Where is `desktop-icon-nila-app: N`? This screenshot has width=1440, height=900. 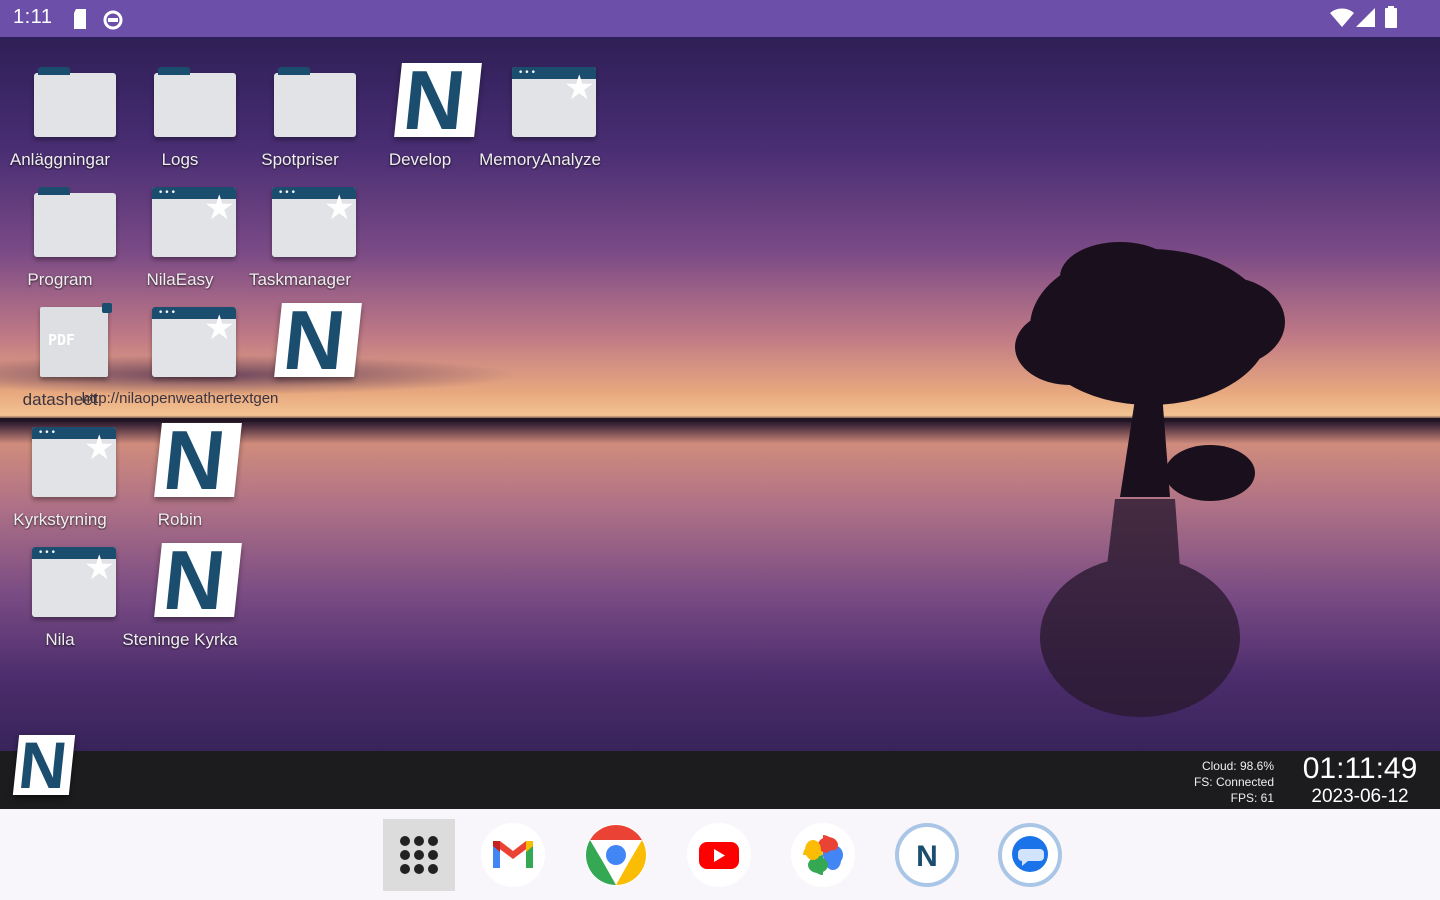
desktop-icon-nila-app: N is located at coordinates (301, 336).